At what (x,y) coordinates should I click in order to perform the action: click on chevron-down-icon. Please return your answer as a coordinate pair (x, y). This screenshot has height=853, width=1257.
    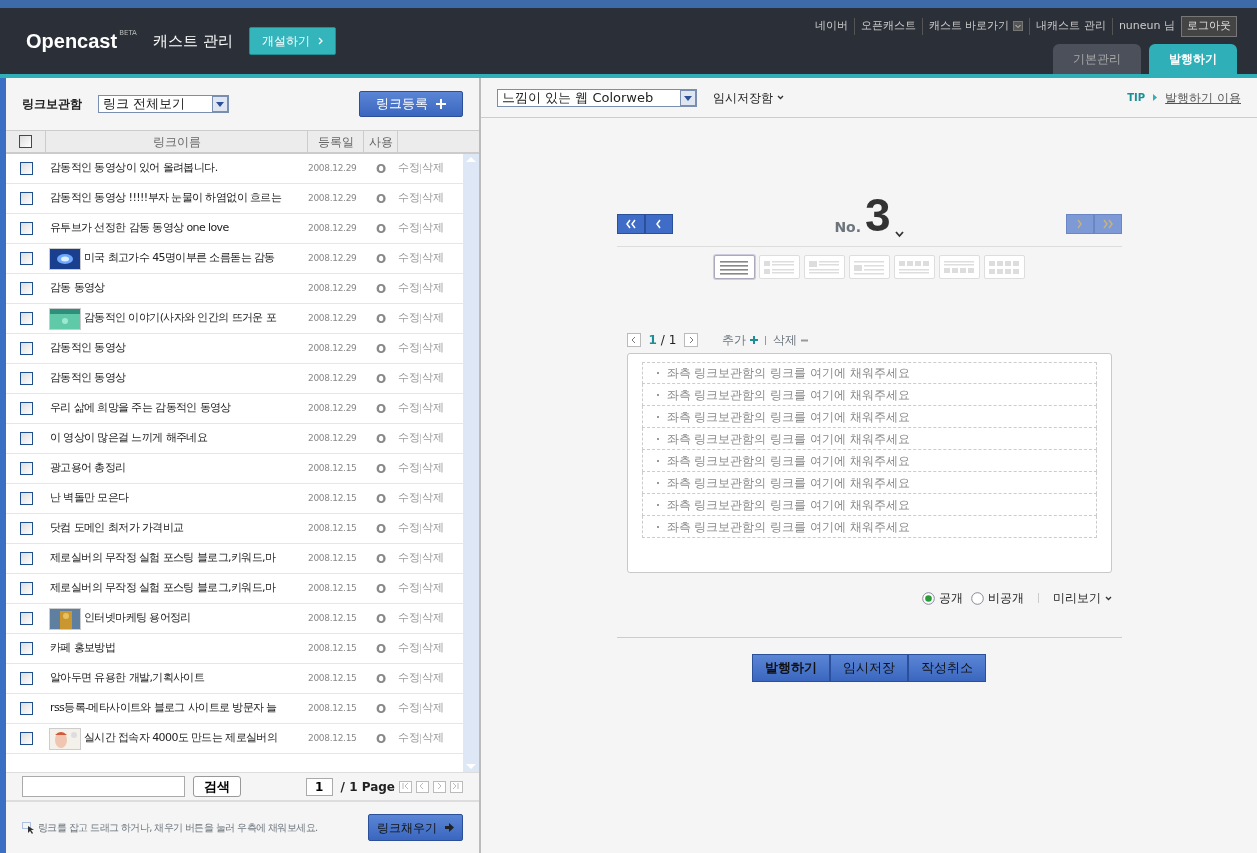
    Looking at the image, I should click on (899, 234).